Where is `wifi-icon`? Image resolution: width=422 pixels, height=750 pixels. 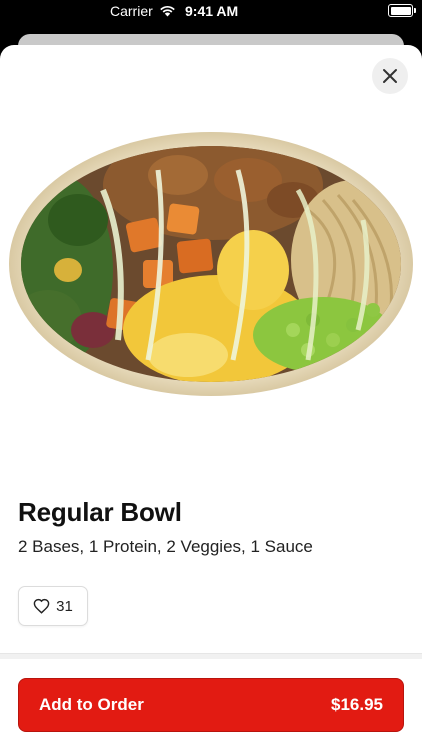 wifi-icon is located at coordinates (167, 11).